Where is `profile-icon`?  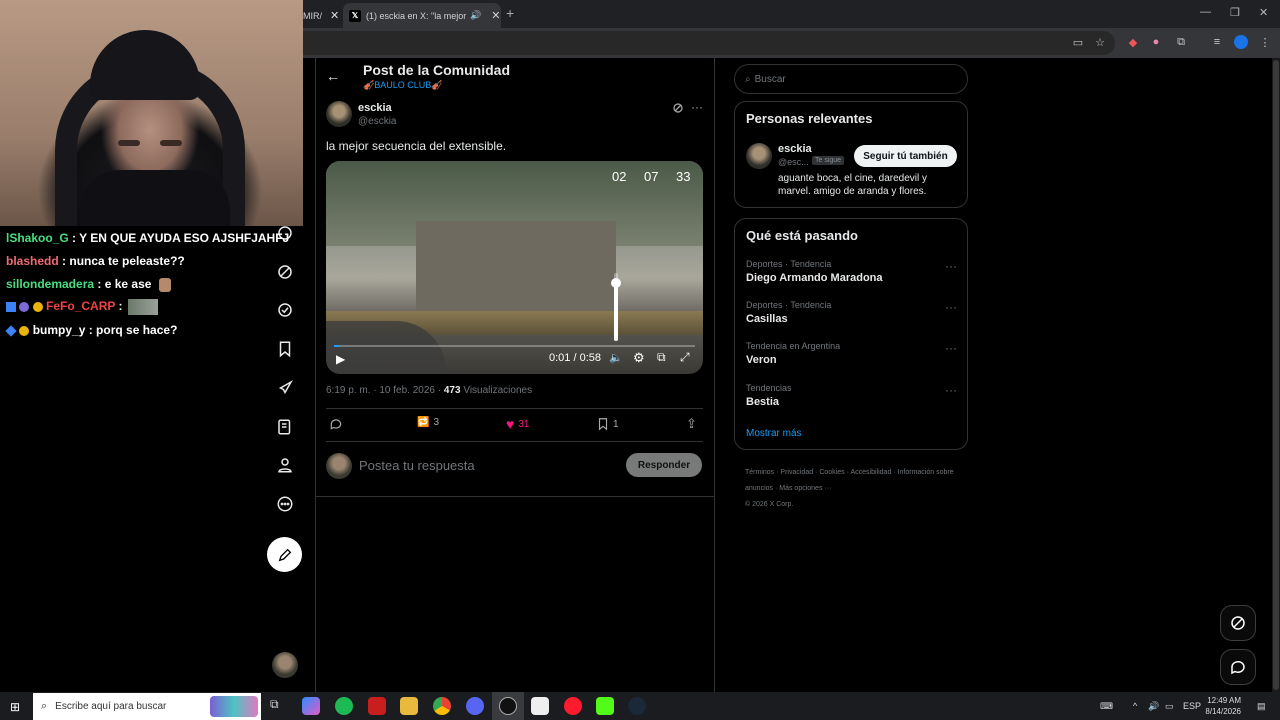
profile-icon is located at coordinates (285, 465).